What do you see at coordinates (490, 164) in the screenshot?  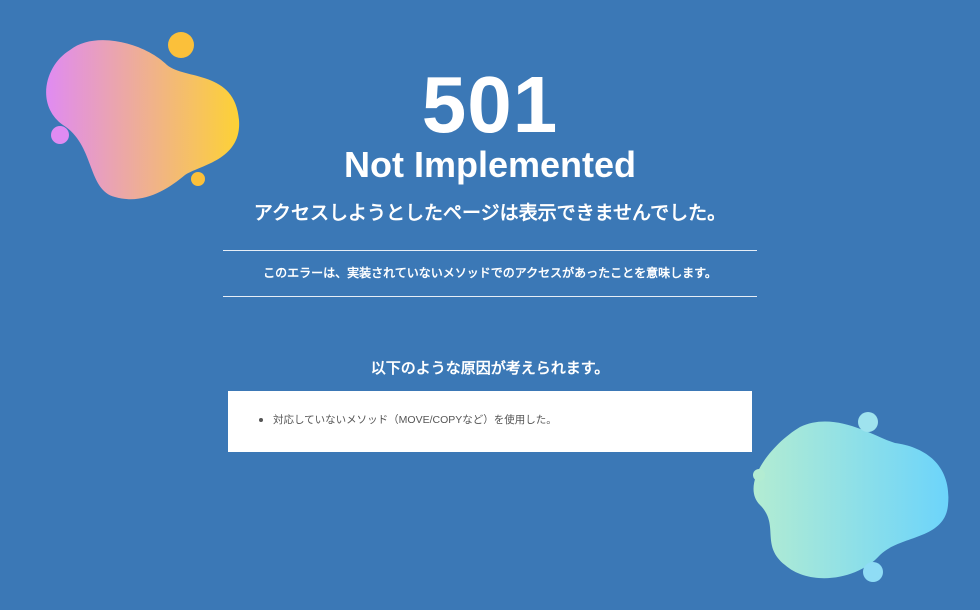 I see `error-status-text: Not Implemented` at bounding box center [490, 164].